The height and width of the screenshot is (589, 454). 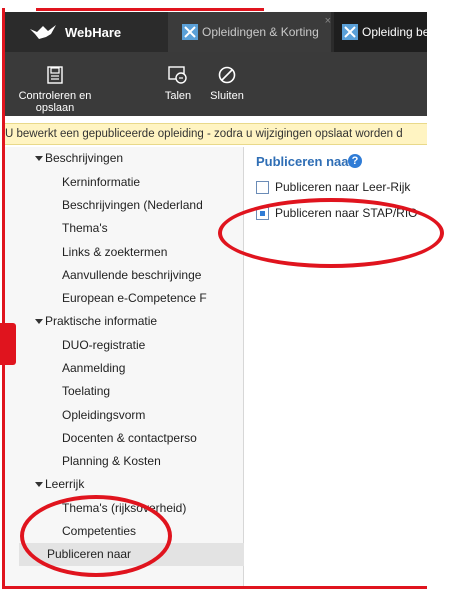 What do you see at coordinates (346, 213) in the screenshot?
I see `option-stap-rio-label: Publiceren naar STAP/RIO` at bounding box center [346, 213].